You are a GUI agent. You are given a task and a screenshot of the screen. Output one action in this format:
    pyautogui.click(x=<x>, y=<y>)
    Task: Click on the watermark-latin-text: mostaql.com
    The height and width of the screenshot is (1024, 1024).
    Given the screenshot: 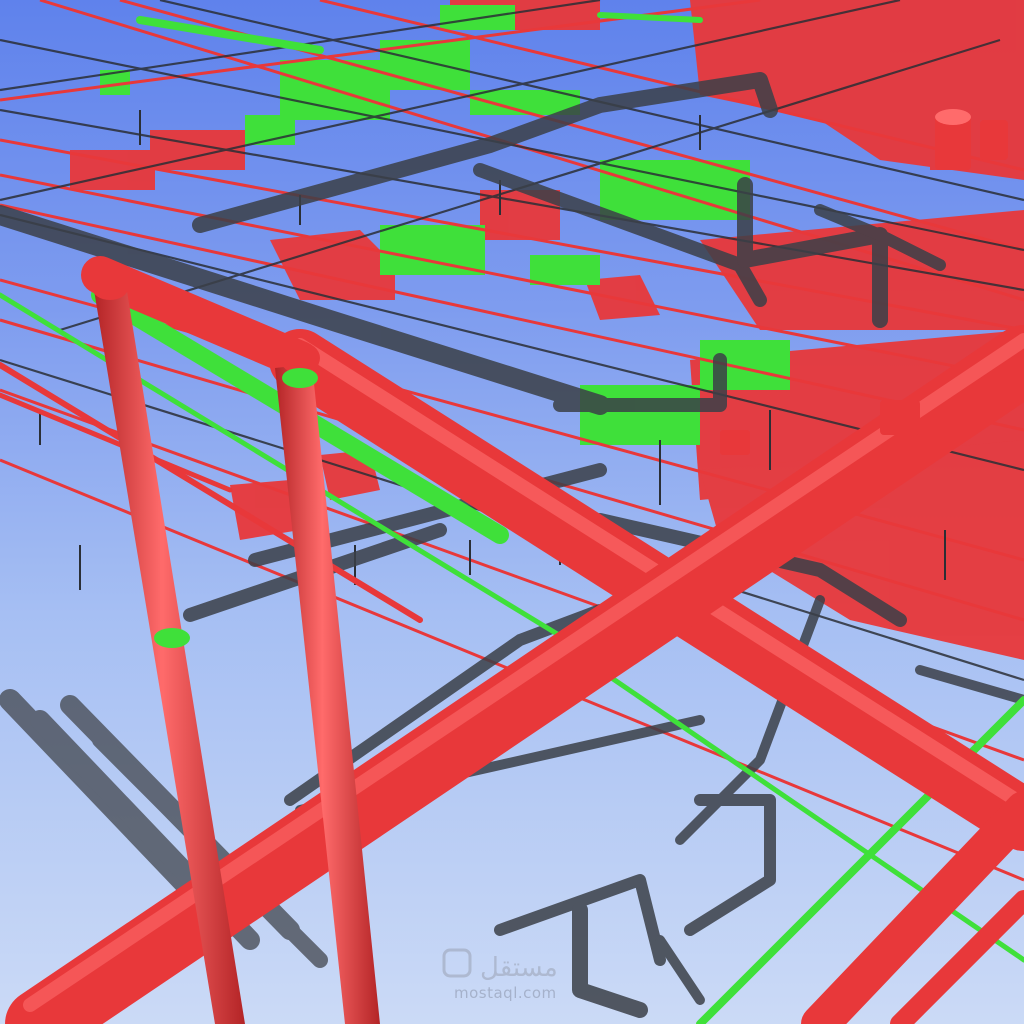 What is the action you would take?
    pyautogui.click(x=505, y=993)
    